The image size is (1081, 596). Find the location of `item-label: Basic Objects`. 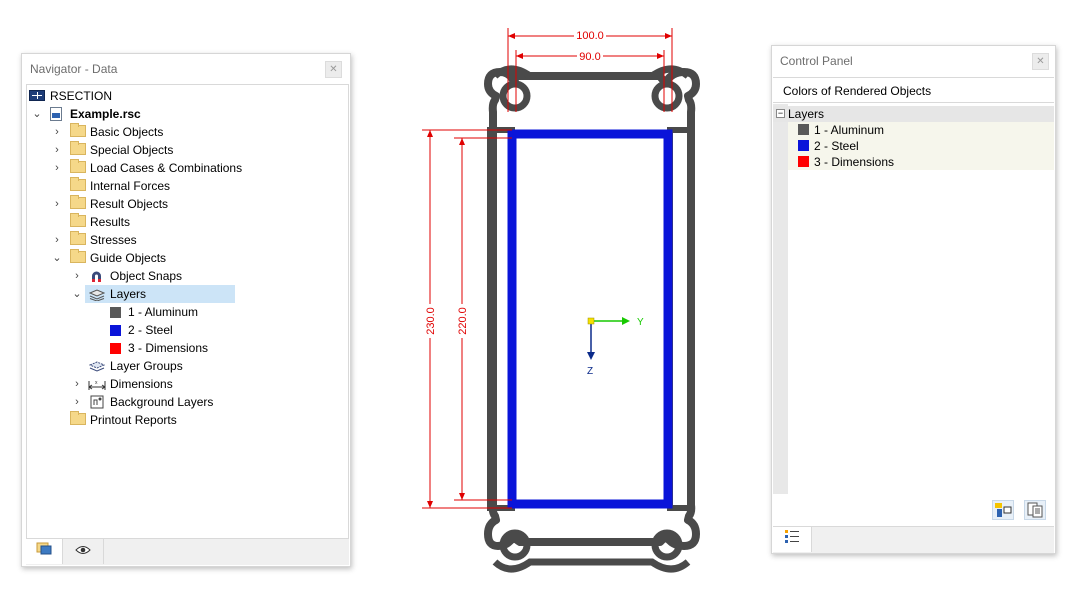

item-label: Basic Objects is located at coordinates (127, 132).